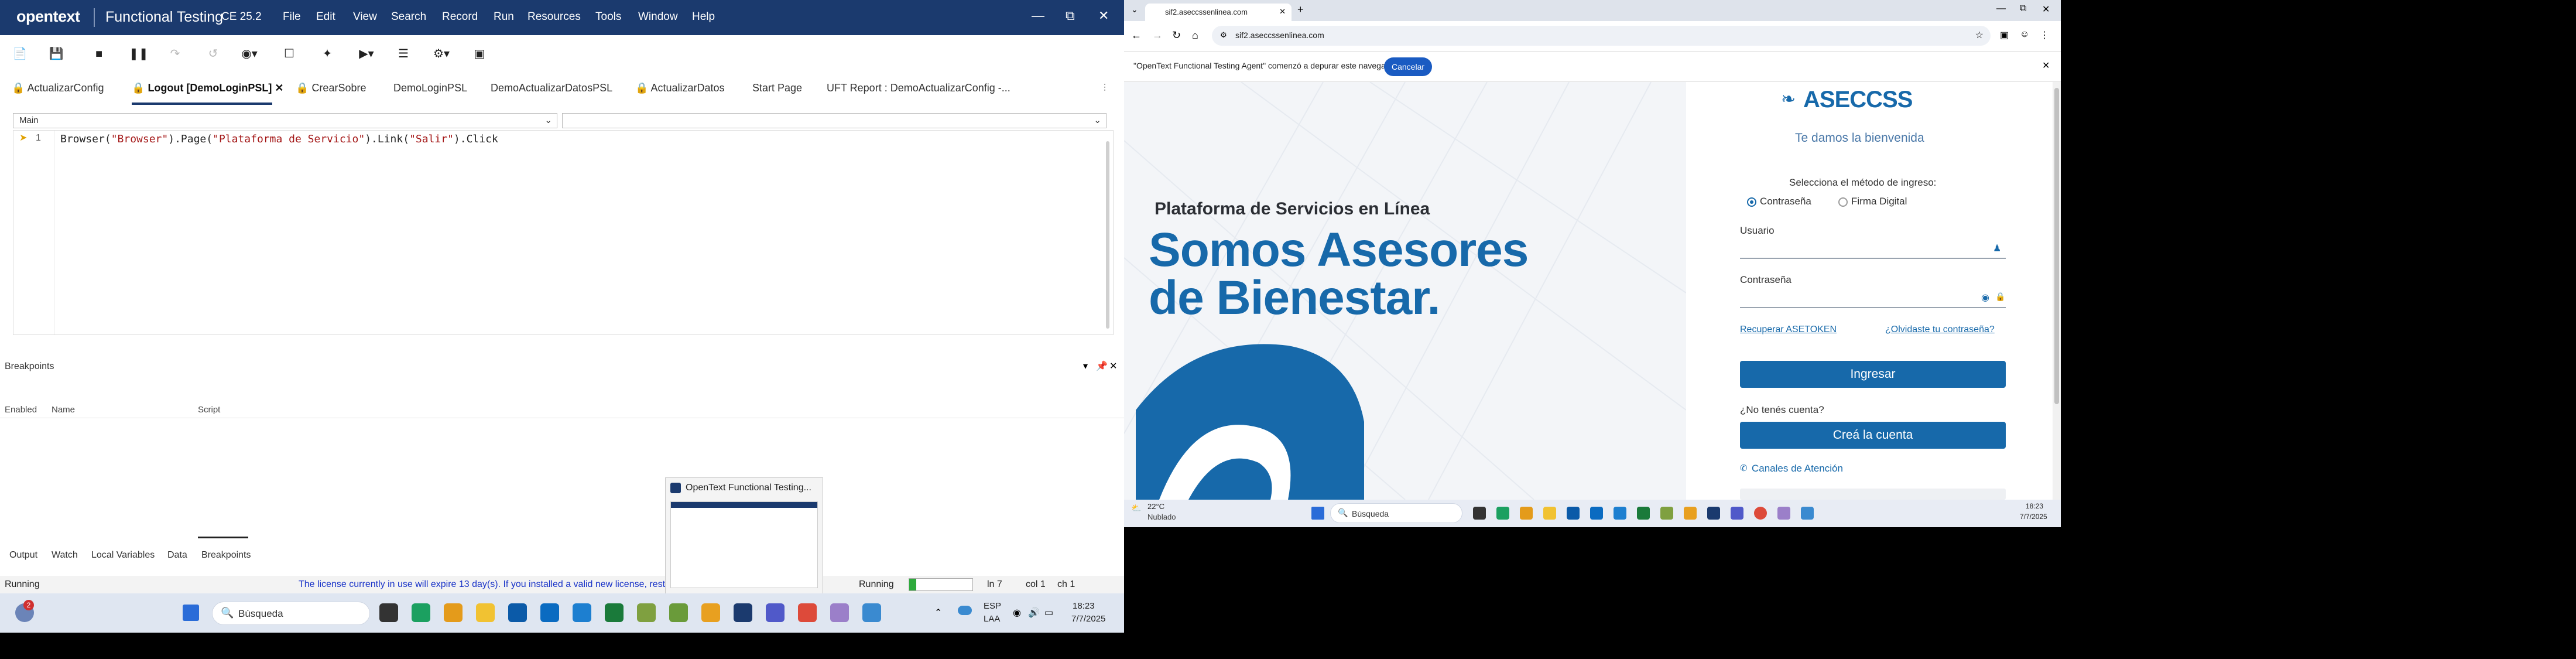 Image resolution: width=2576 pixels, height=659 pixels. What do you see at coordinates (249, 54) in the screenshot?
I see `record-options-icon: ◉▾` at bounding box center [249, 54].